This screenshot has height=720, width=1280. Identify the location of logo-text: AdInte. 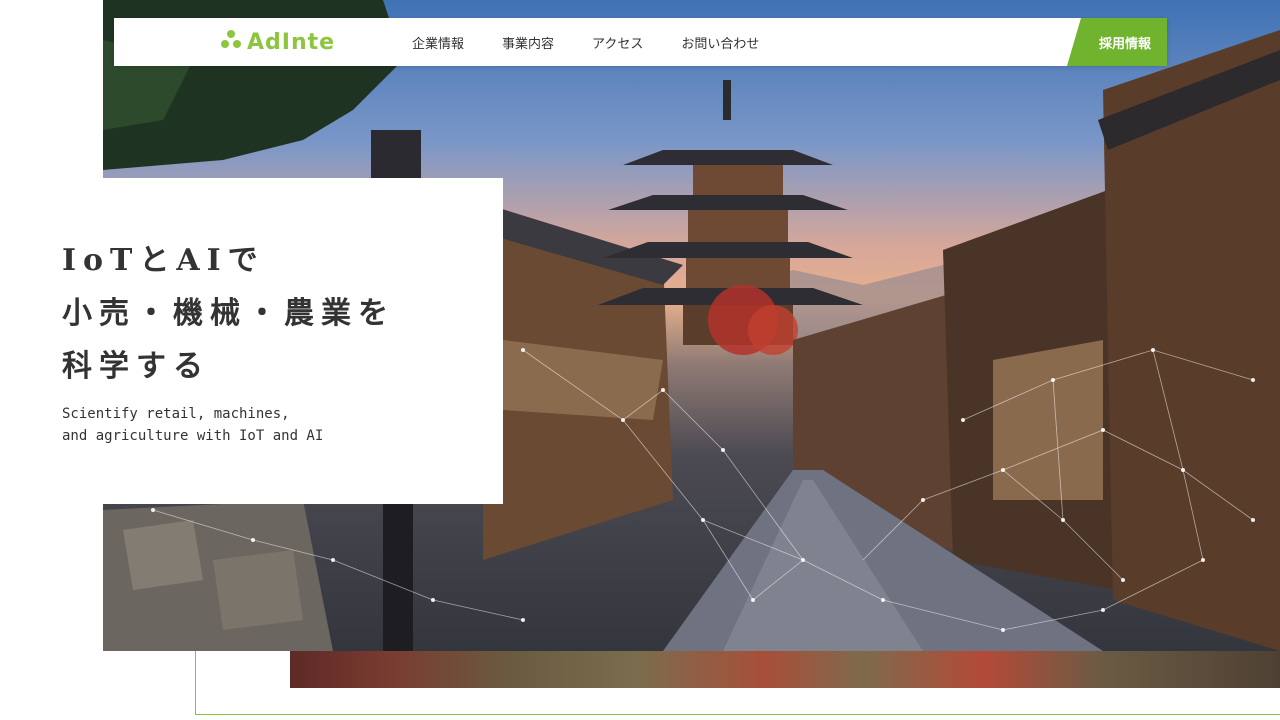
(291, 42).